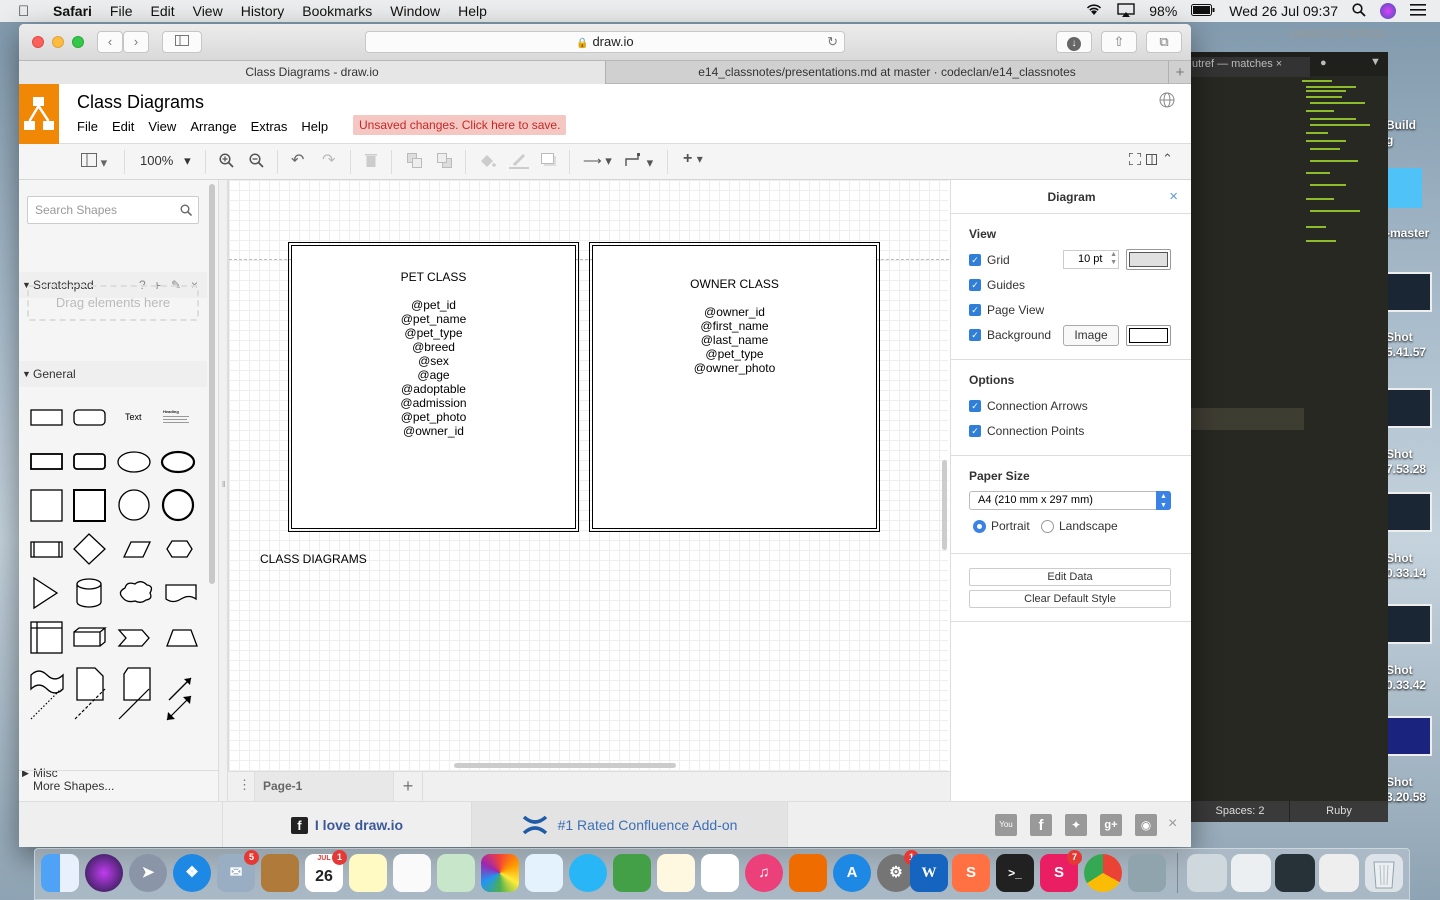 Image resolution: width=1440 pixels, height=900 pixels. I want to click on zoom-level: 100% ▾, so click(165, 161).